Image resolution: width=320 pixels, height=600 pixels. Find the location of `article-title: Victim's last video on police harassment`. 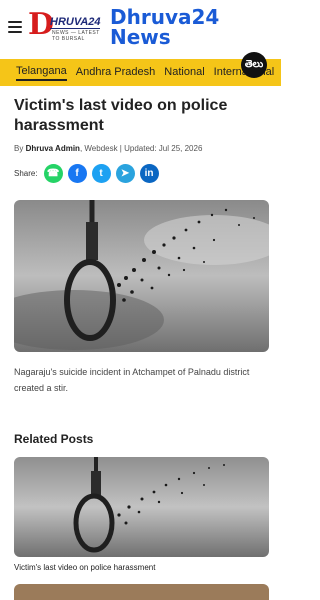

article-title: Victim's last video on police harassment is located at coordinates (121, 115).